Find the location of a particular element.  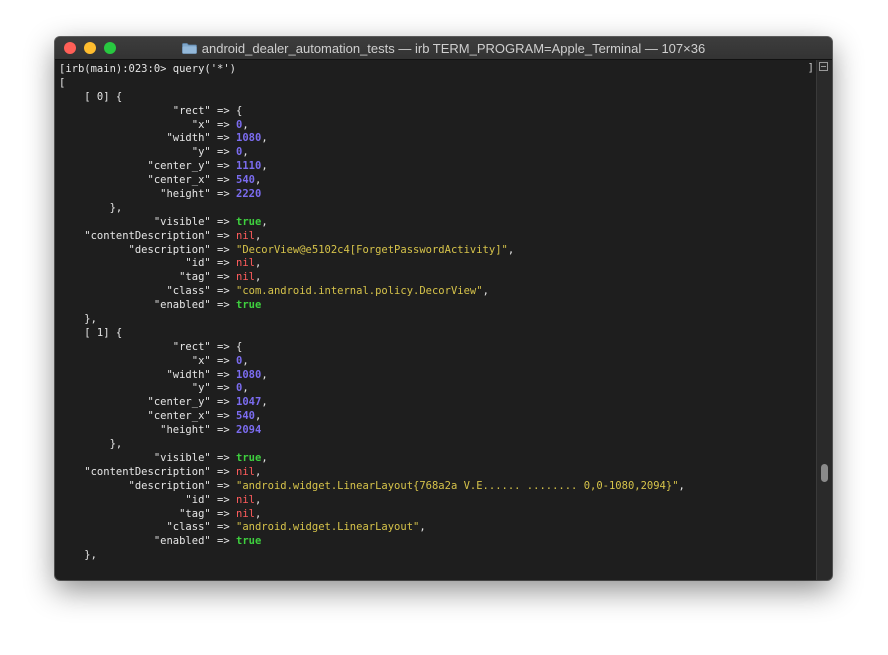

vertical-scrollbar is located at coordinates (824, 320).